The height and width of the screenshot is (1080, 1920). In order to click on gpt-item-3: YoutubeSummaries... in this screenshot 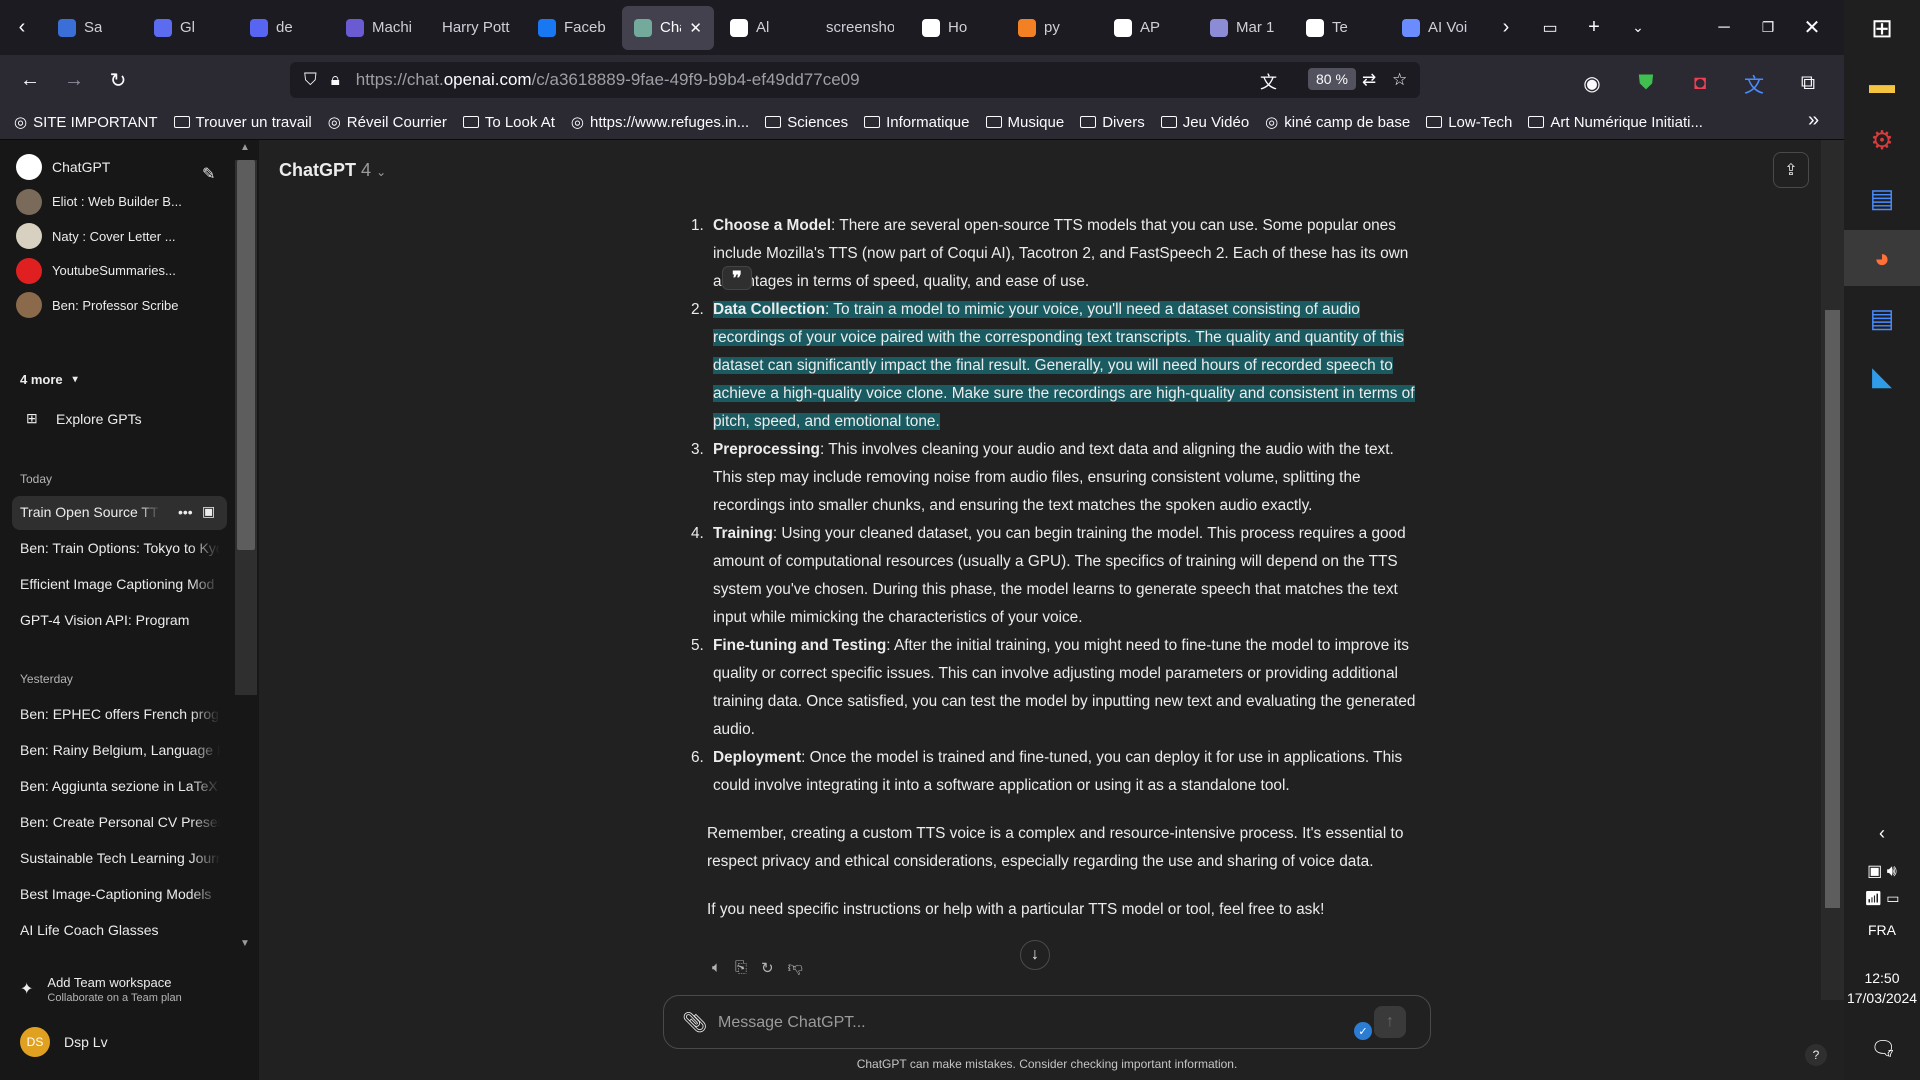, I will do `click(96, 270)`.